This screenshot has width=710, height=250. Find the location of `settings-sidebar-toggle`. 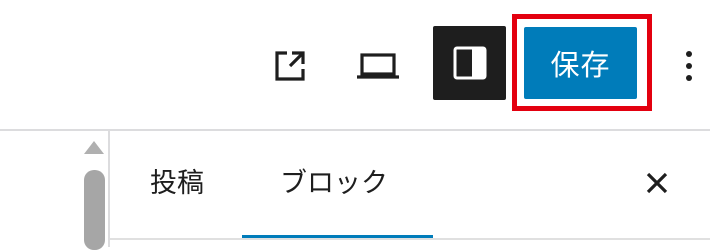

settings-sidebar-toggle is located at coordinates (469, 63).